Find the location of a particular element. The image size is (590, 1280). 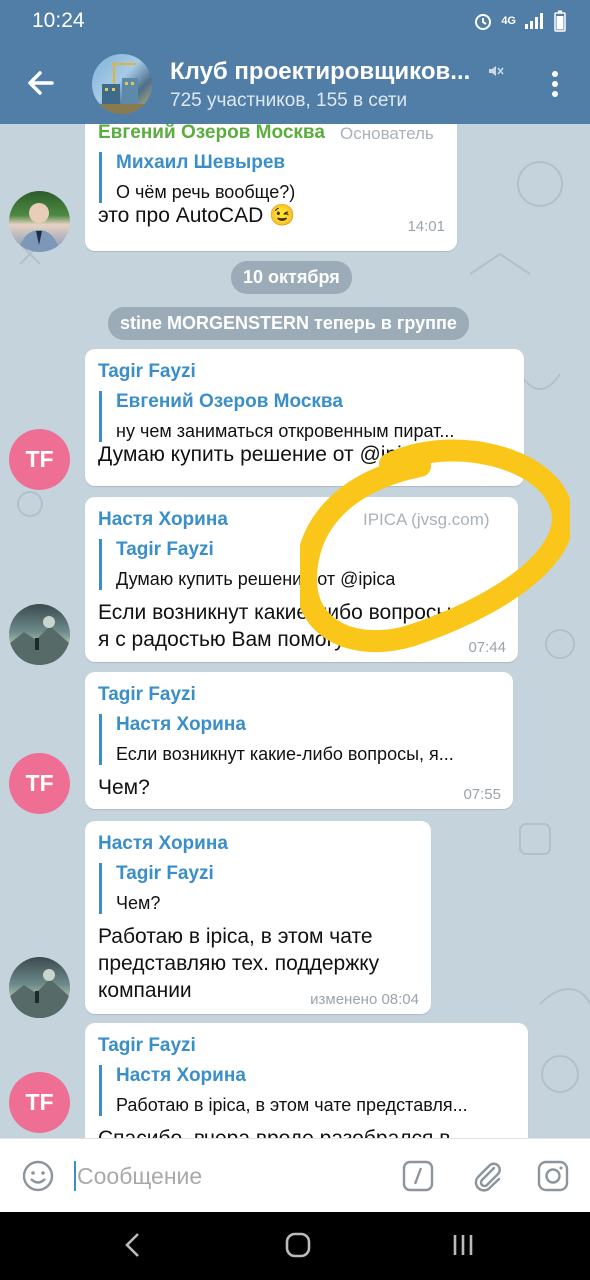

status-time: 10:24 is located at coordinates (58, 20).